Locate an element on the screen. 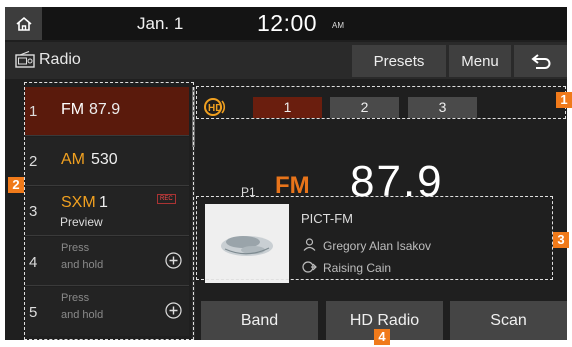 The height and width of the screenshot is (347, 572). album-art-image is located at coordinates (247, 243).